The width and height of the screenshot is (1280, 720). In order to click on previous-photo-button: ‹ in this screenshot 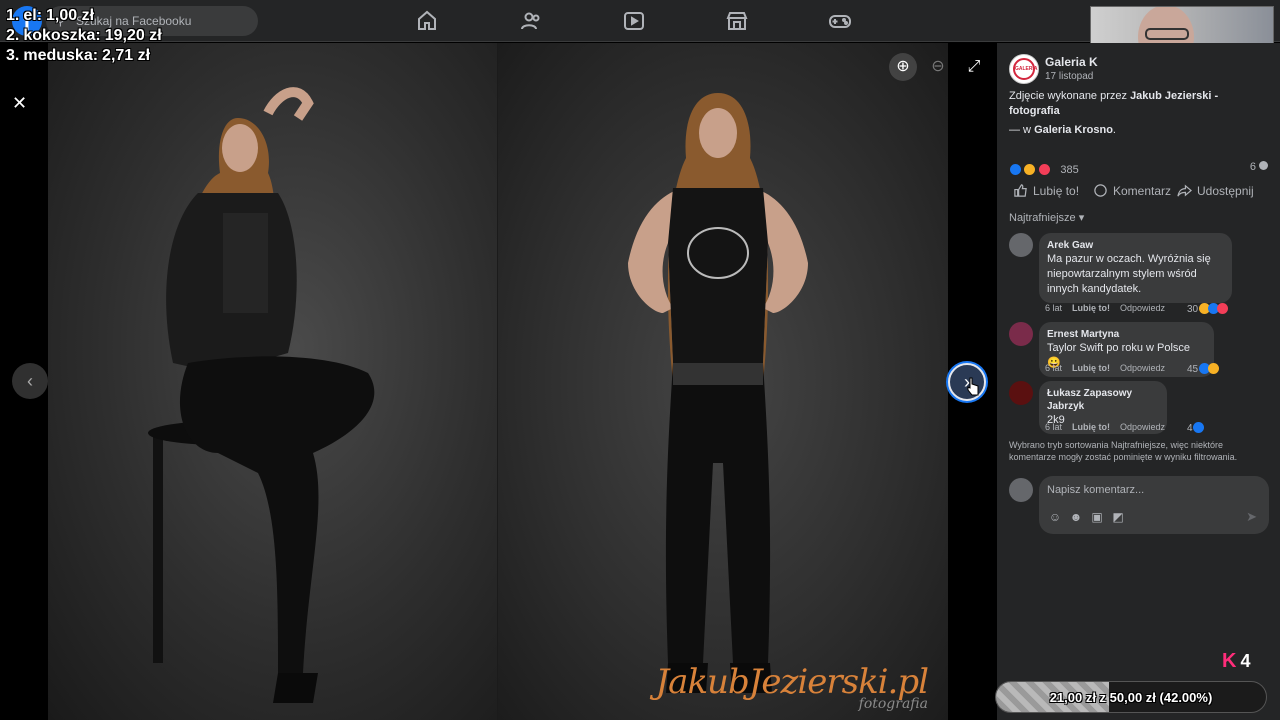, I will do `click(30, 381)`.